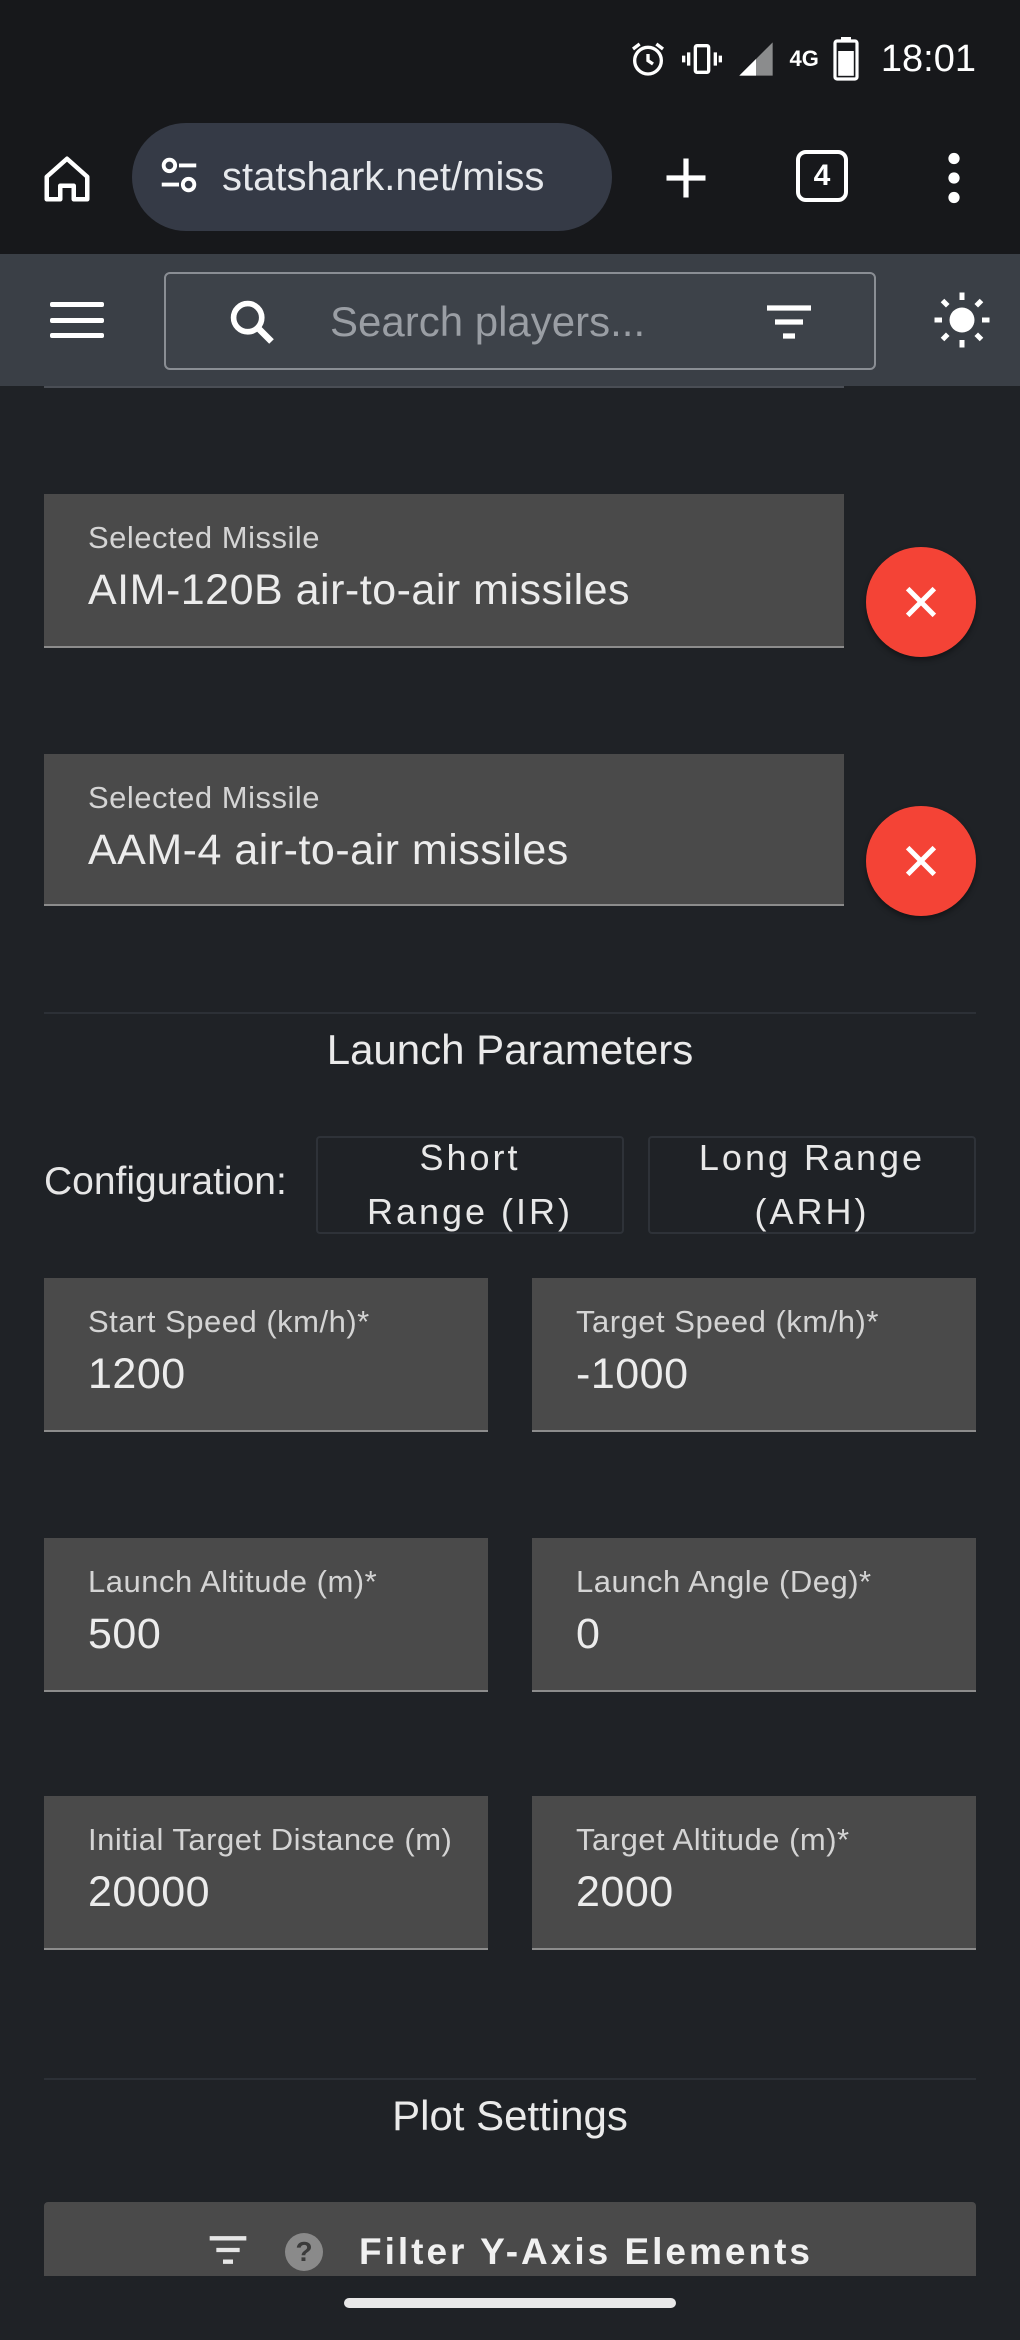 Image resolution: width=1020 pixels, height=2340 pixels. I want to click on field-value: AIM-120B air-to-air missiles, so click(359, 590).